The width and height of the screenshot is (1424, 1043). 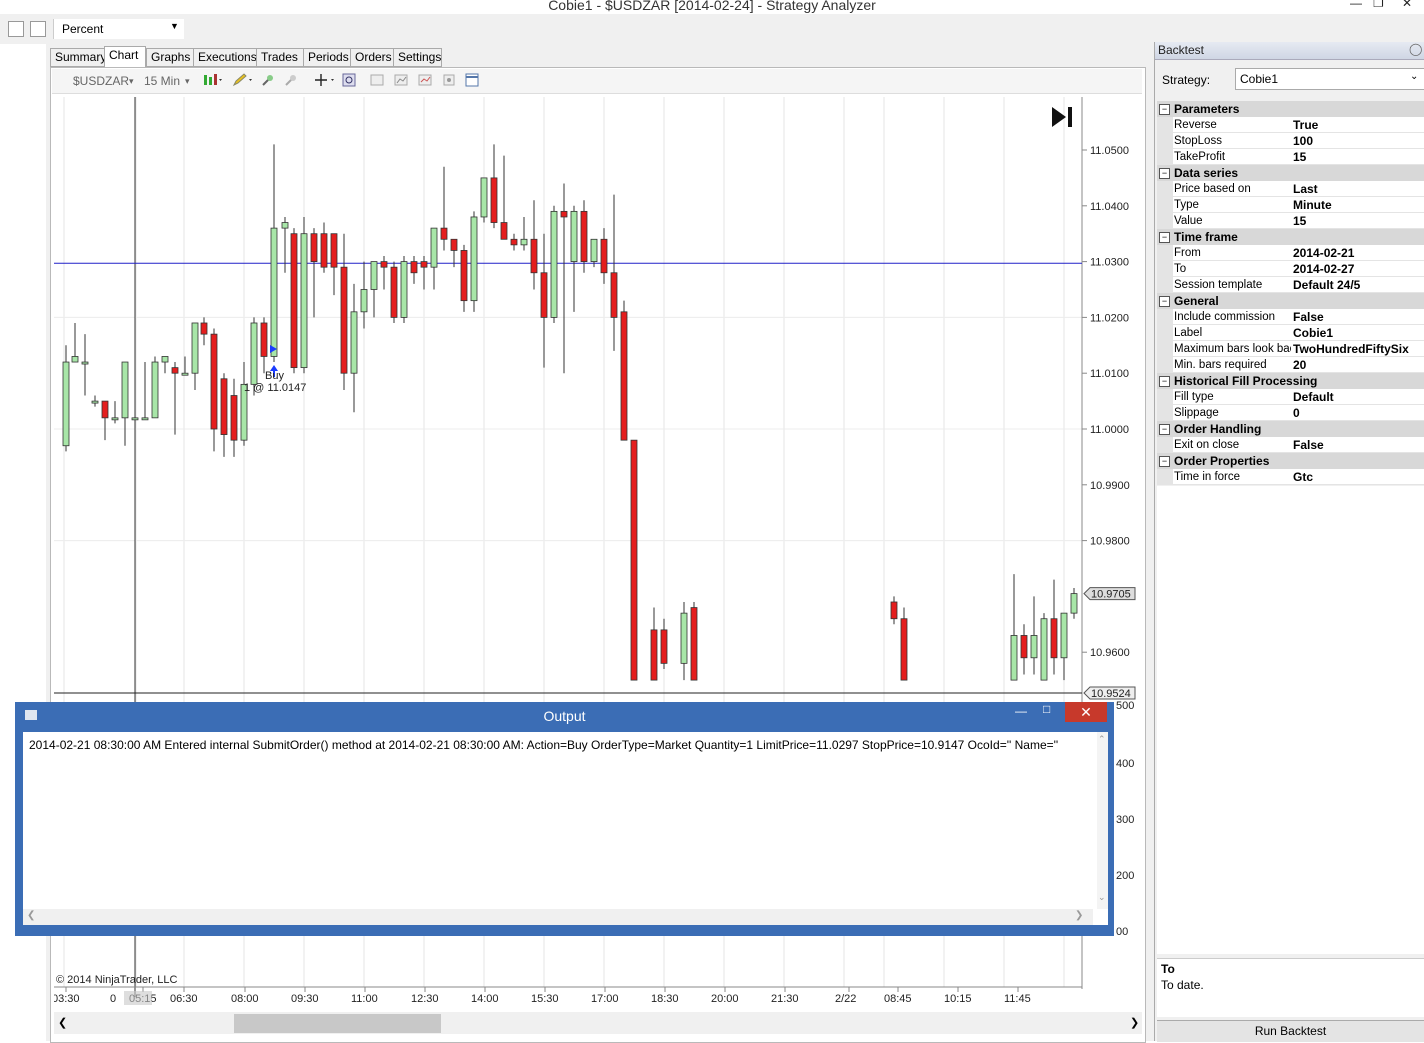 I want to click on zoom-in-icon, so click(x=268, y=80).